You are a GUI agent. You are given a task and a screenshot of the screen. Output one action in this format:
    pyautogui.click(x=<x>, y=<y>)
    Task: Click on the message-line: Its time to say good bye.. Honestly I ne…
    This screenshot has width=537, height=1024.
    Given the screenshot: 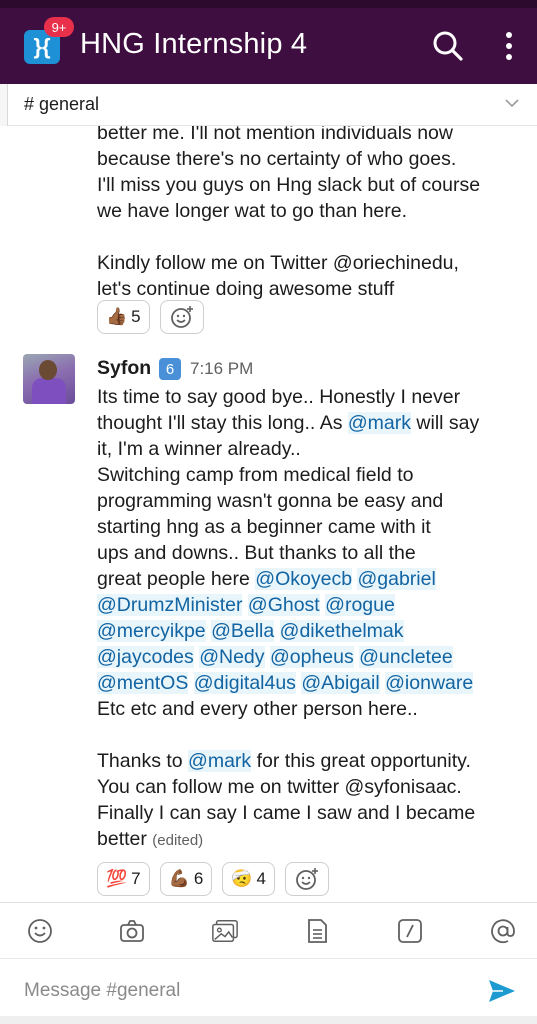 What is the action you would take?
    pyautogui.click(x=279, y=397)
    